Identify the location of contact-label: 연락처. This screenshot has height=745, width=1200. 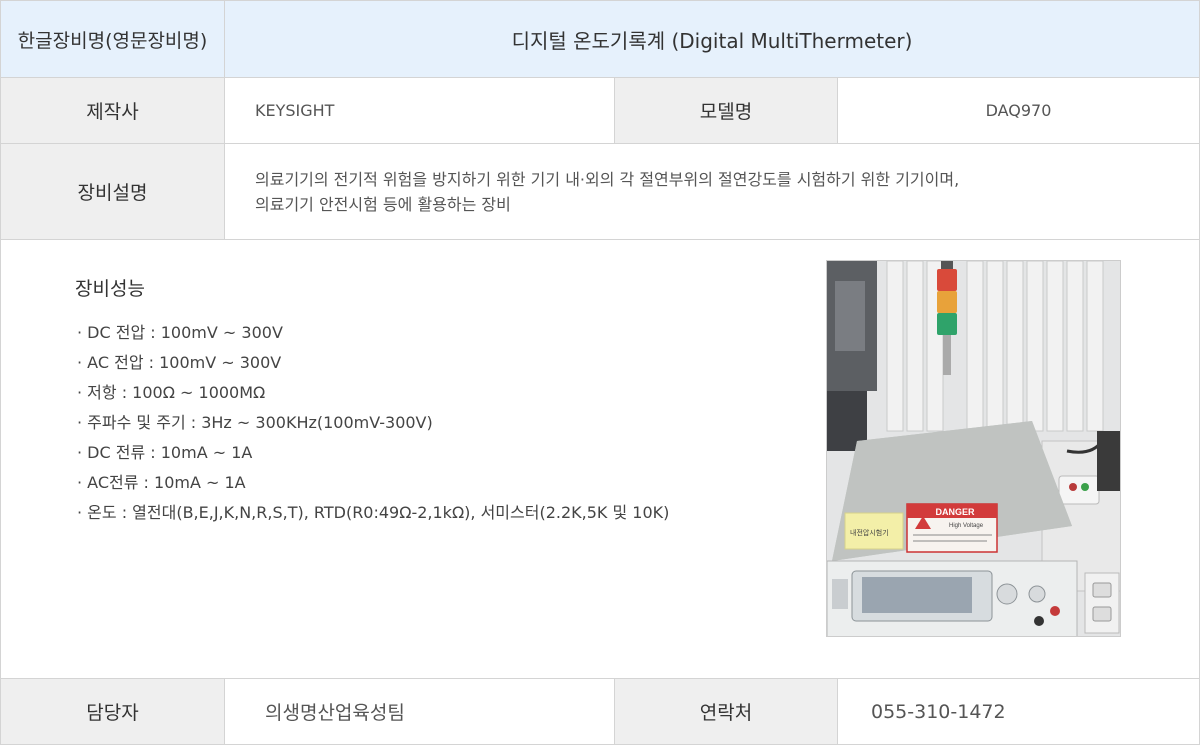
(726, 711).